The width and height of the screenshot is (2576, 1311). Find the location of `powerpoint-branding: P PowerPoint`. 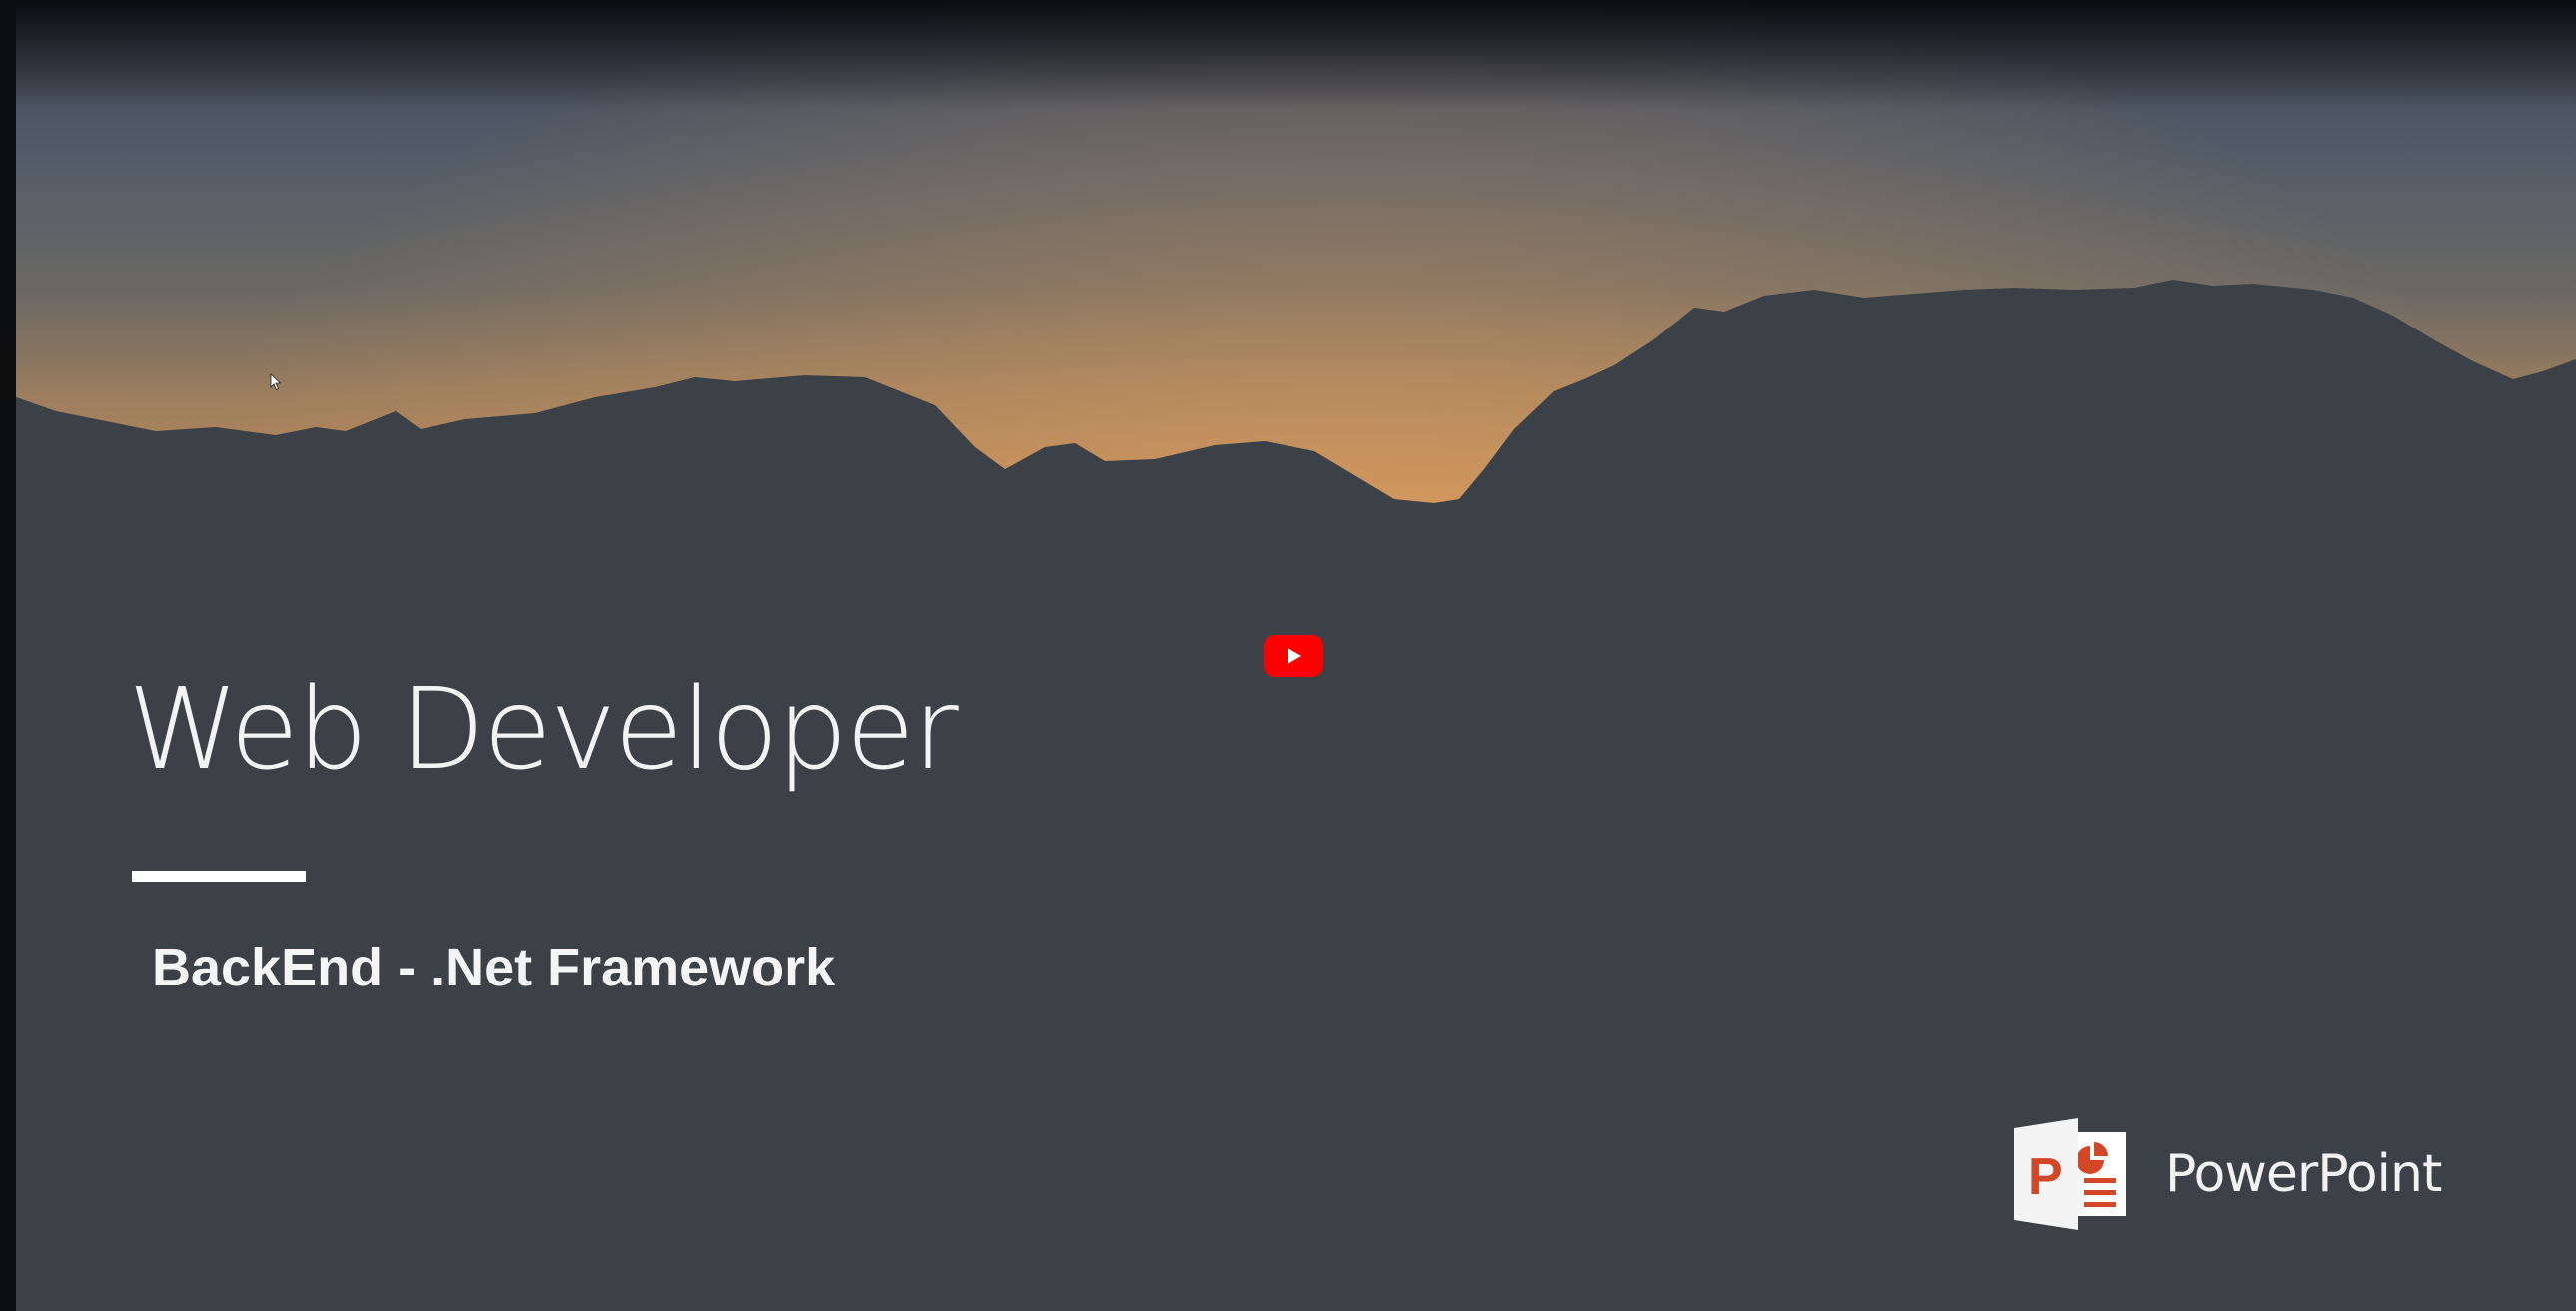

powerpoint-branding: P PowerPoint is located at coordinates (2228, 1174).